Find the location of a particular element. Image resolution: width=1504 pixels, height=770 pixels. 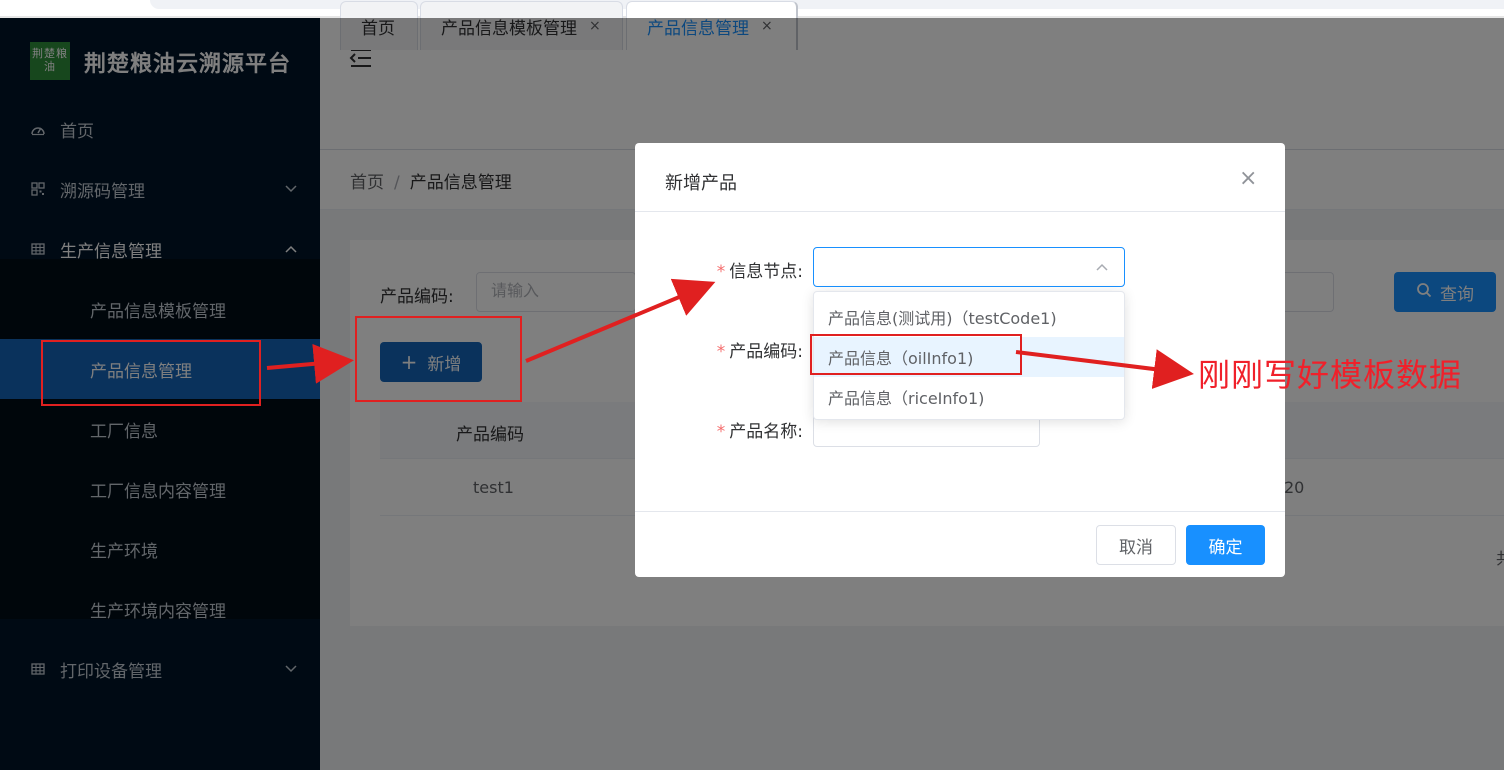

dropdown-option: 产品信息（riceInfo1) is located at coordinates (969, 397).